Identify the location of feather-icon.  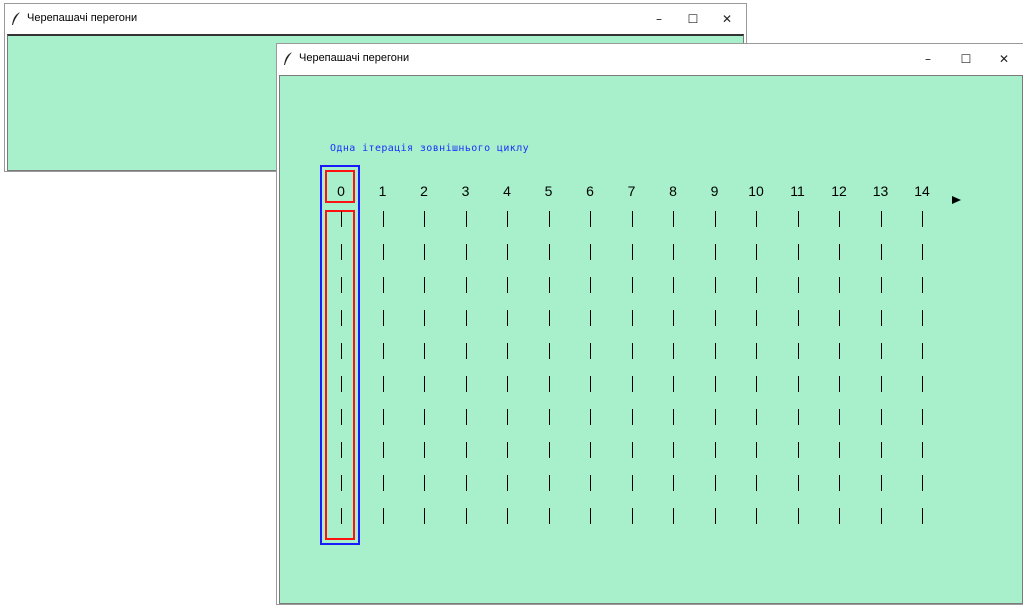
(288, 58).